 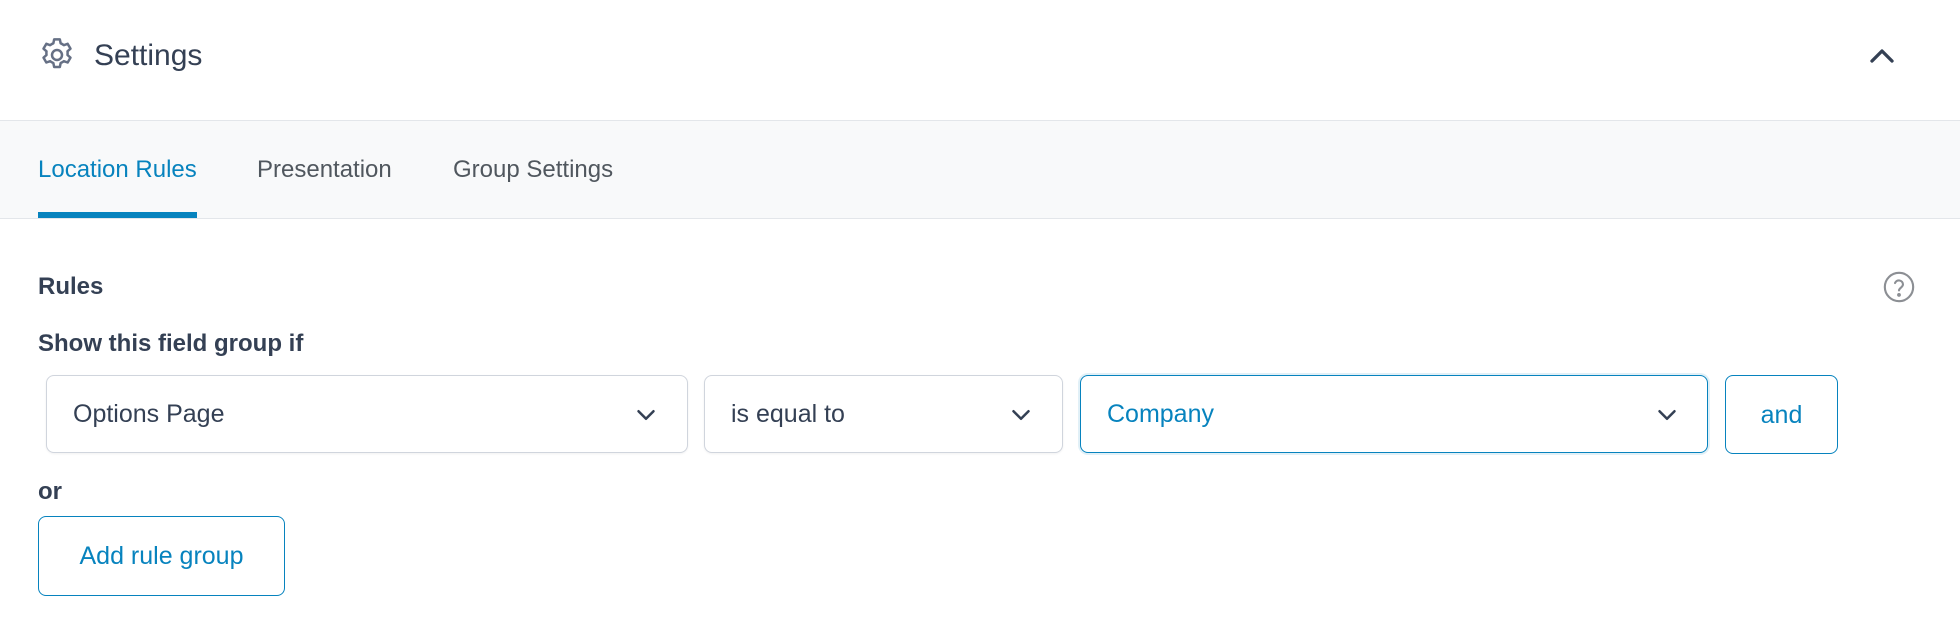 I want to click on rule-operator-select: is equal to, so click(x=883, y=414).